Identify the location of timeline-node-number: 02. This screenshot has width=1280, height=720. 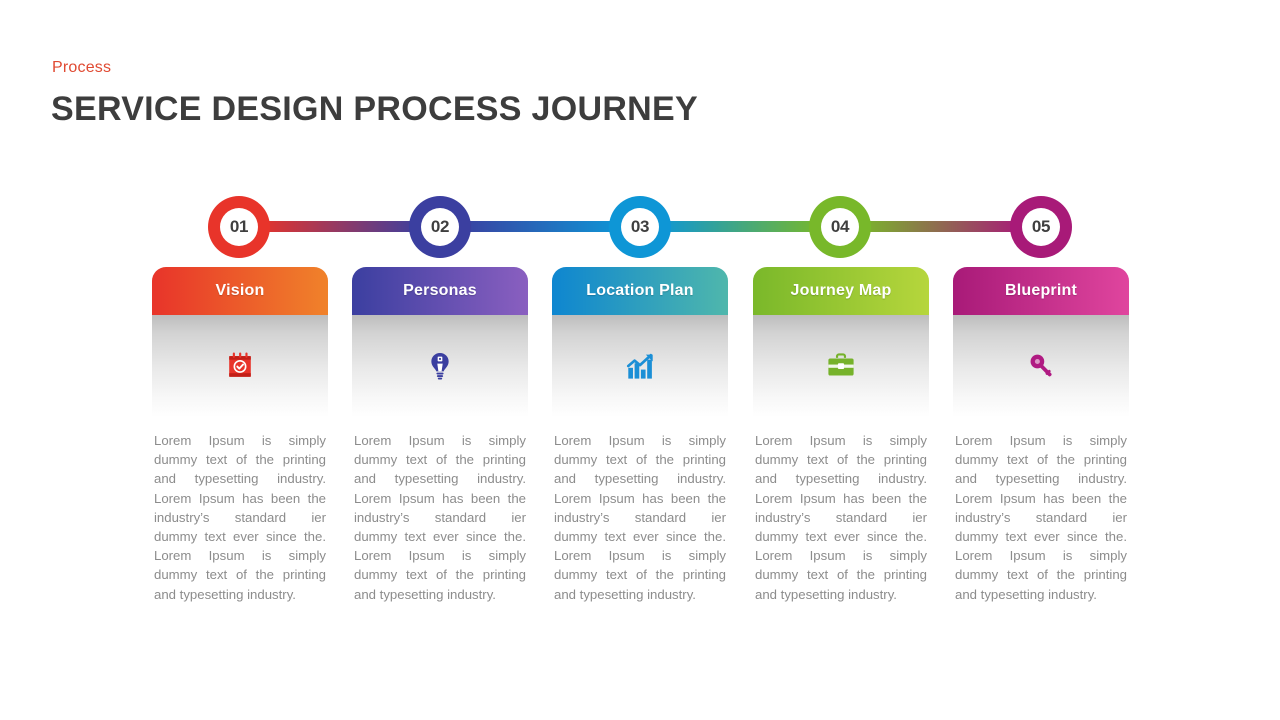
(440, 227).